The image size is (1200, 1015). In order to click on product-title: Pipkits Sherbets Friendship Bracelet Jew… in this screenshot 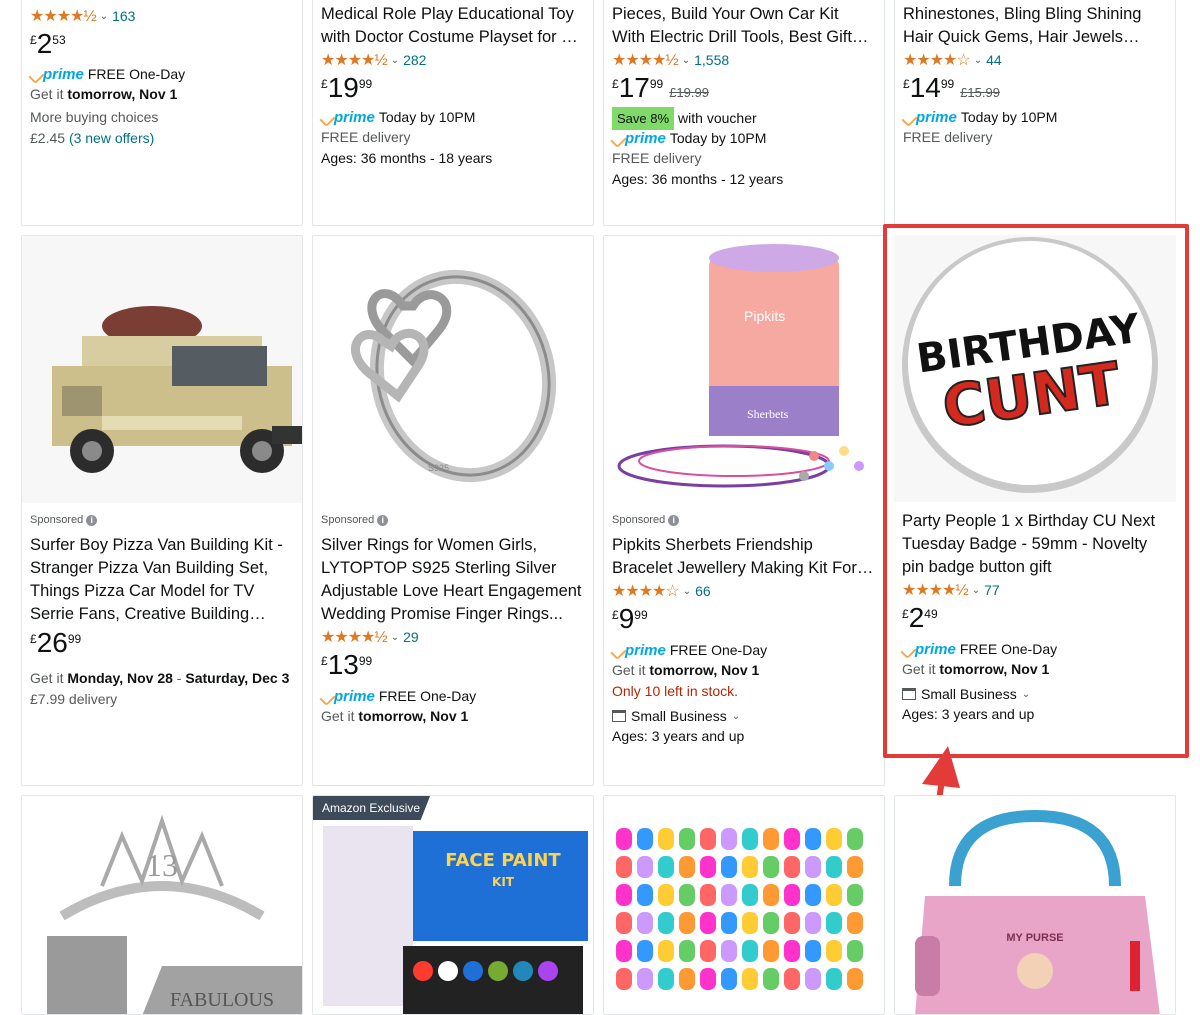, I will do `click(744, 557)`.